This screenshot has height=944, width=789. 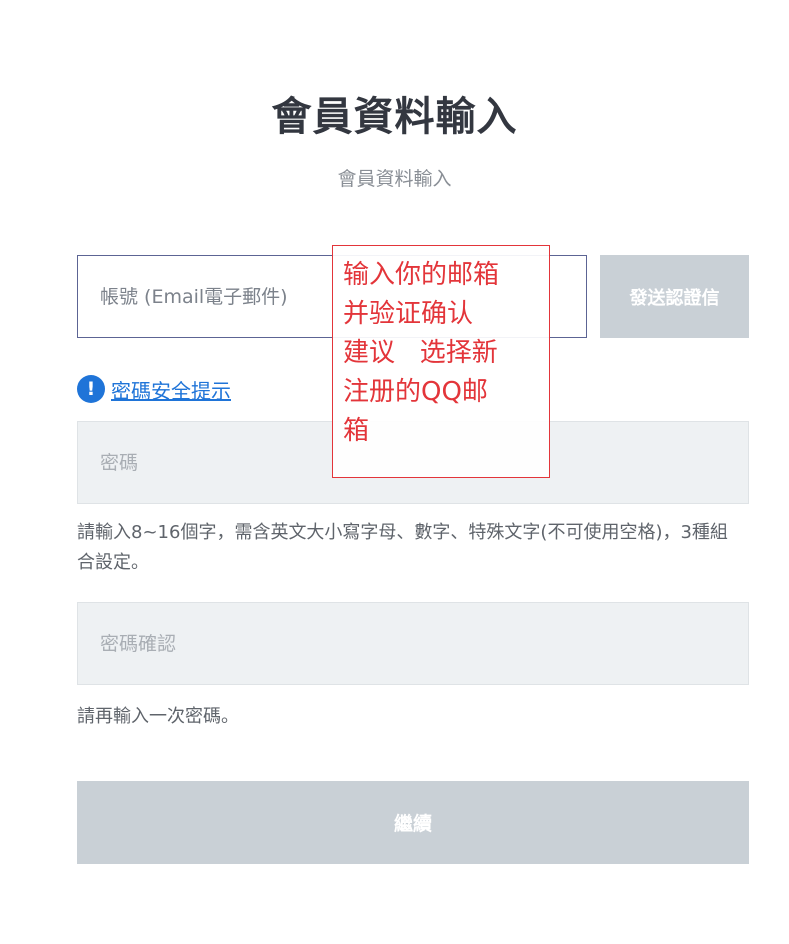 I want to click on security-tip: ! 密碼安全提示, so click(x=154, y=389).